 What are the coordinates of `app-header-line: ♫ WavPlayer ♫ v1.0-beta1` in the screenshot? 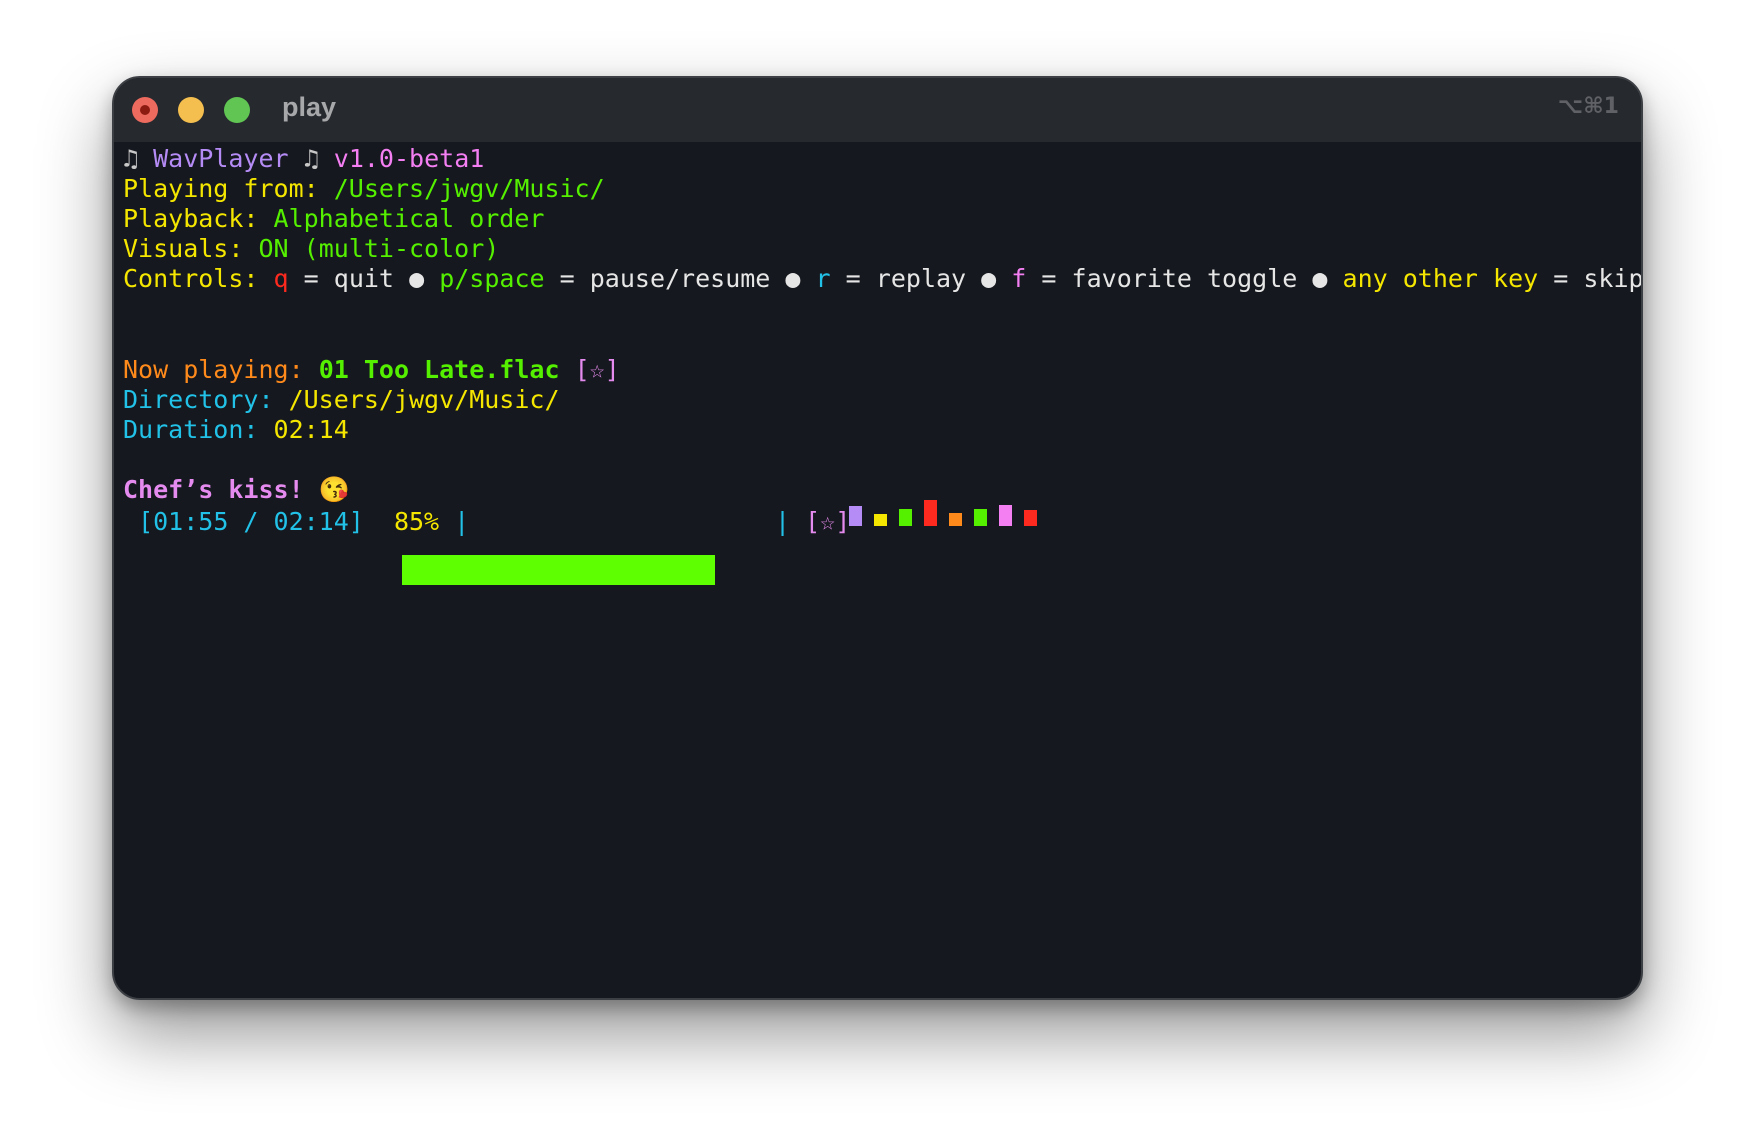 It's located at (303, 159).